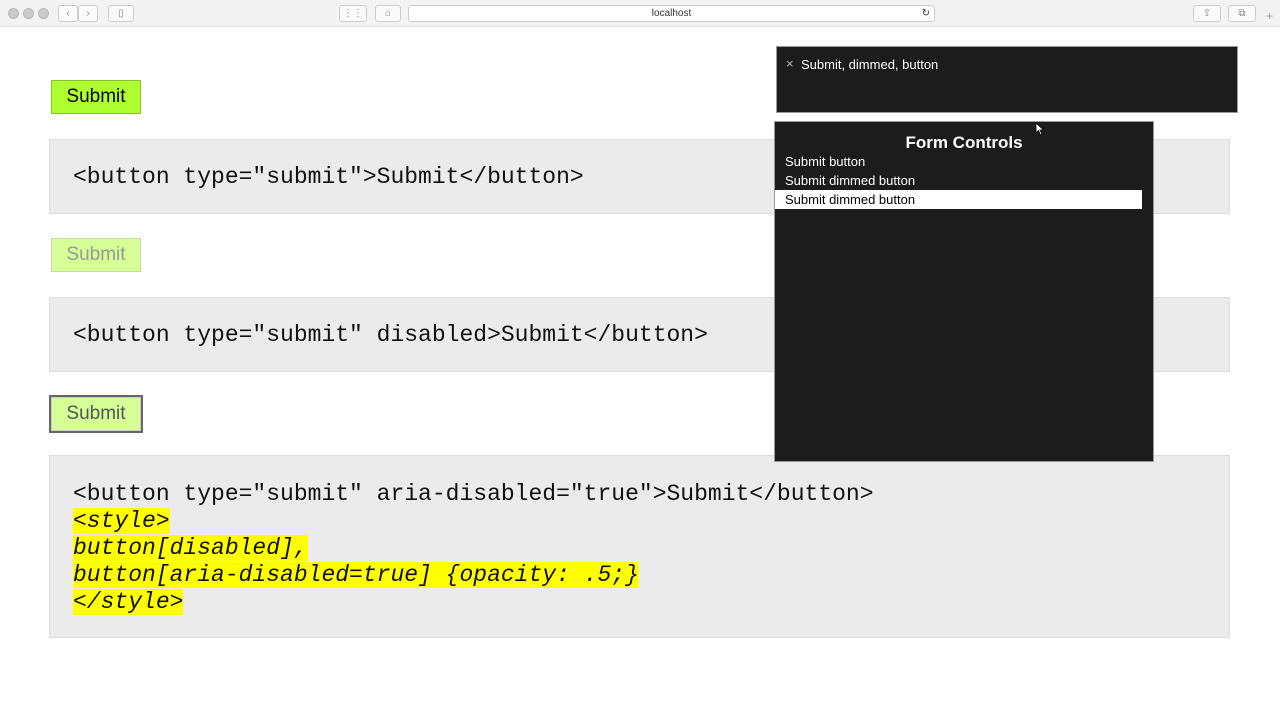  What do you see at coordinates (870, 64) in the screenshot?
I see `voiceover-caption: Submit, dimmed, button` at bounding box center [870, 64].